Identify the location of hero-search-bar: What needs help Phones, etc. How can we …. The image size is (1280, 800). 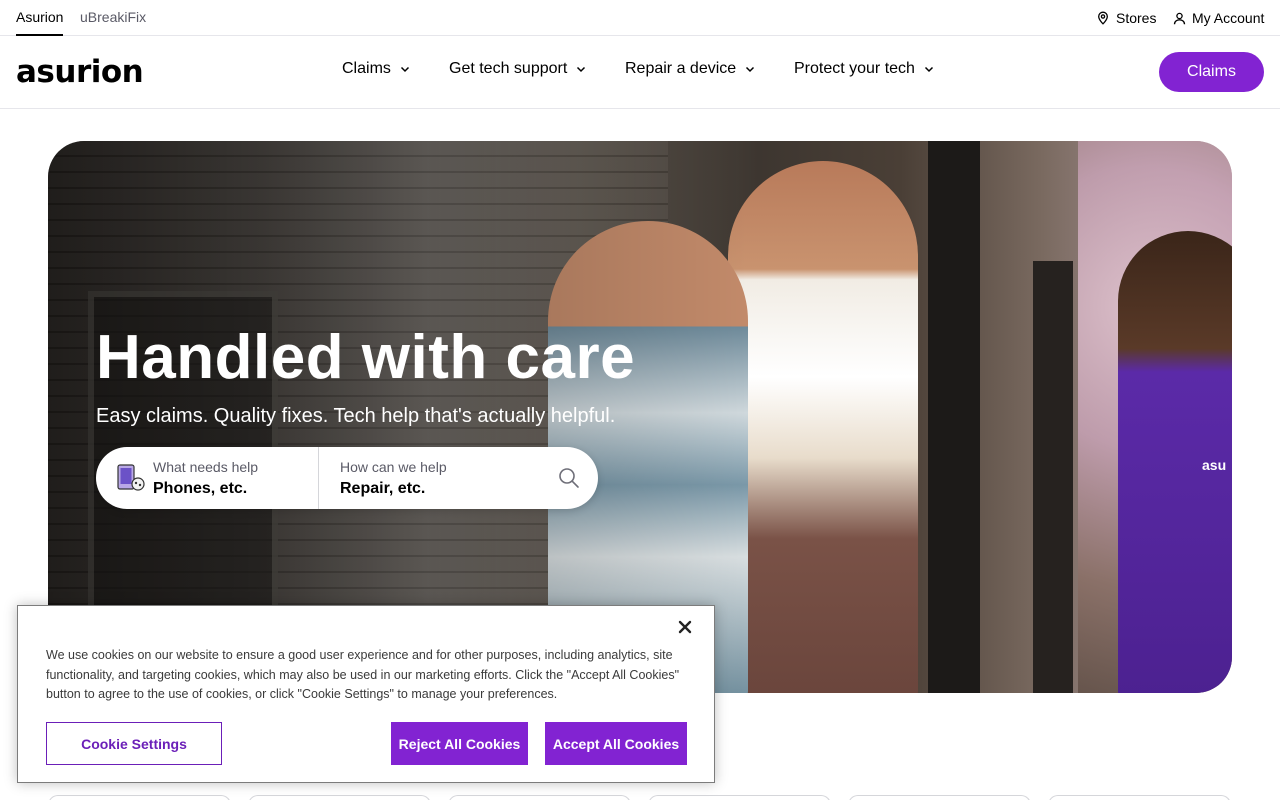
(347, 478).